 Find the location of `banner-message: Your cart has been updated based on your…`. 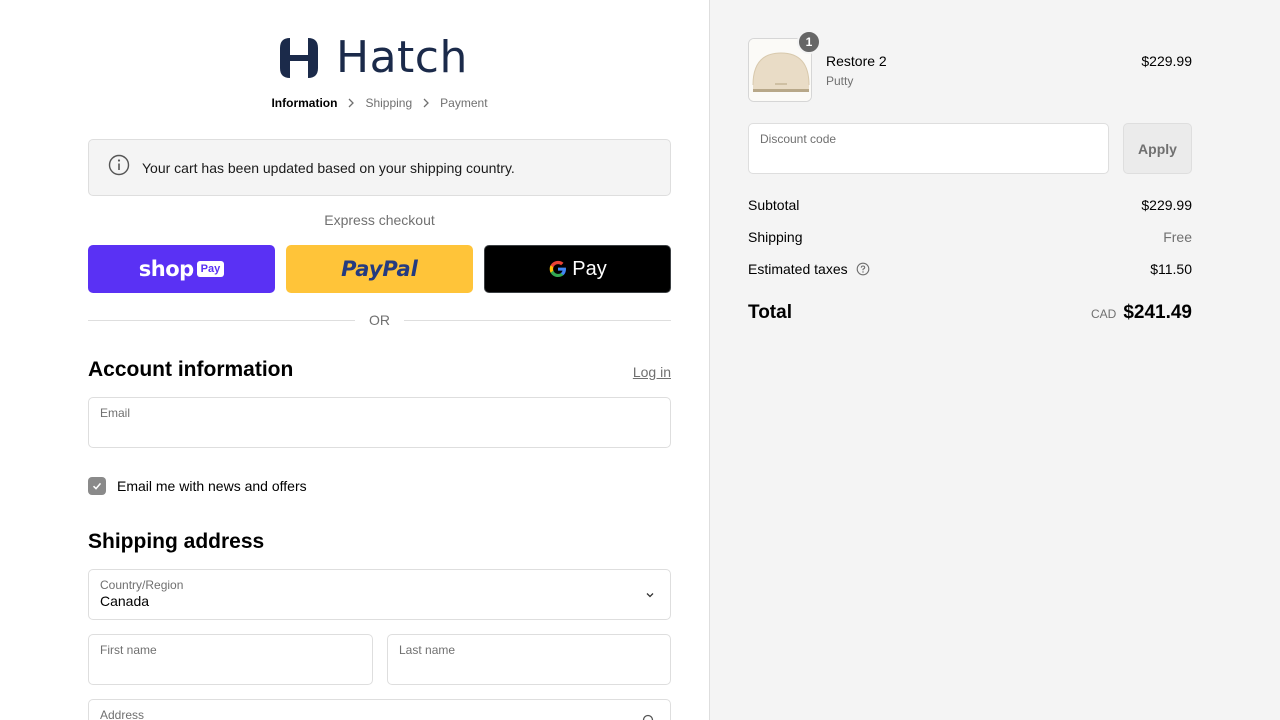

banner-message: Your cart has been updated based on your… is located at coordinates (328, 167).